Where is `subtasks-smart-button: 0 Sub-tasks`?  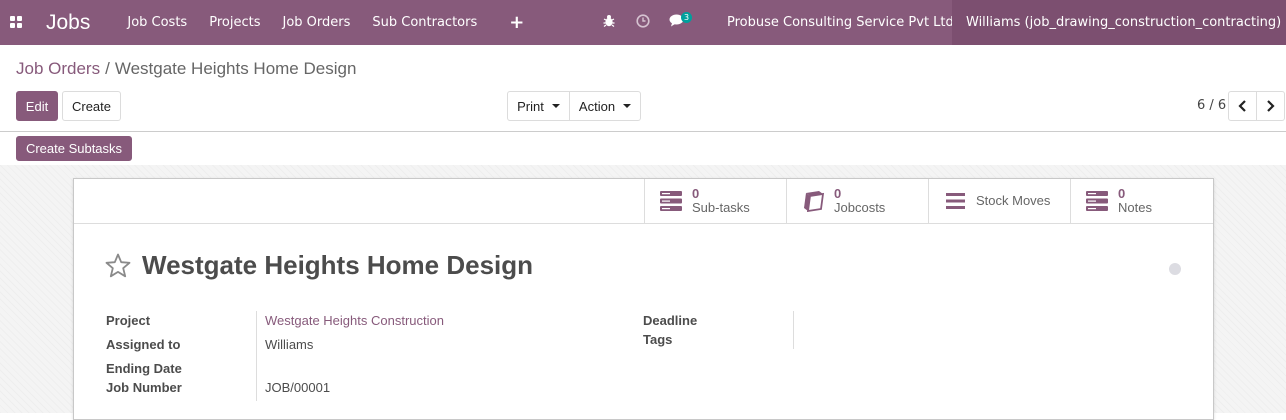 subtasks-smart-button: 0 Sub-tasks is located at coordinates (715, 201).